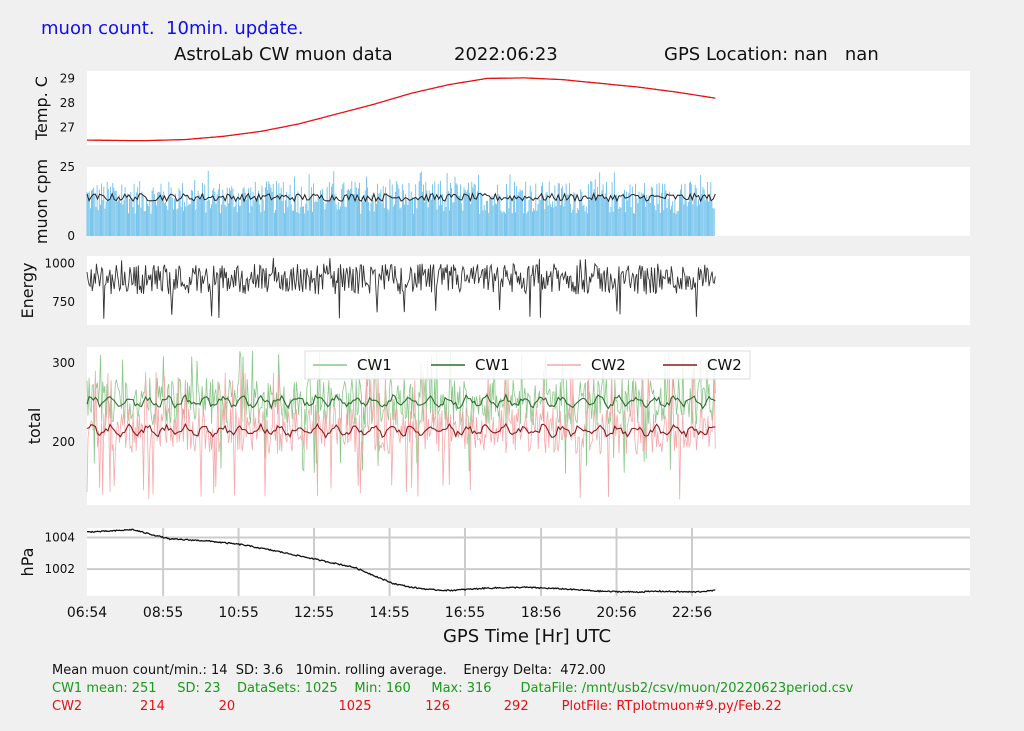  What do you see at coordinates (59, 569) in the screenshot?
I see `y-tick-label: 1002` at bounding box center [59, 569].